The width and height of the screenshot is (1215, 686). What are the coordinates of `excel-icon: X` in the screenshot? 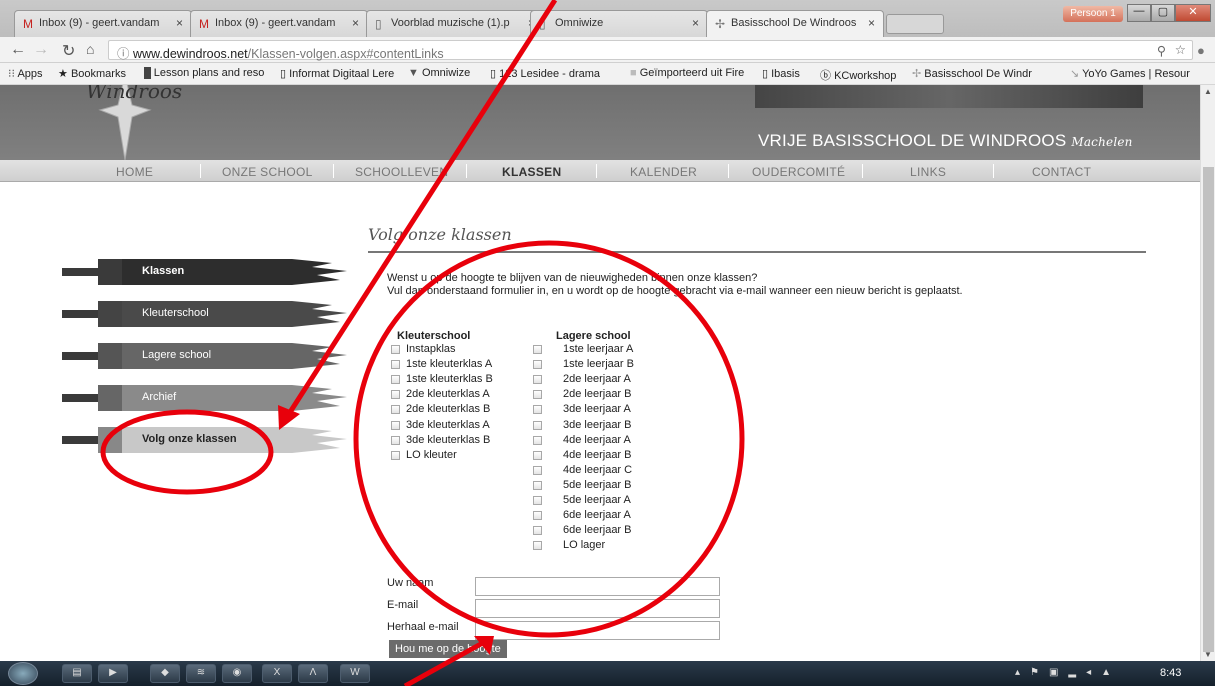 It's located at (277, 673).